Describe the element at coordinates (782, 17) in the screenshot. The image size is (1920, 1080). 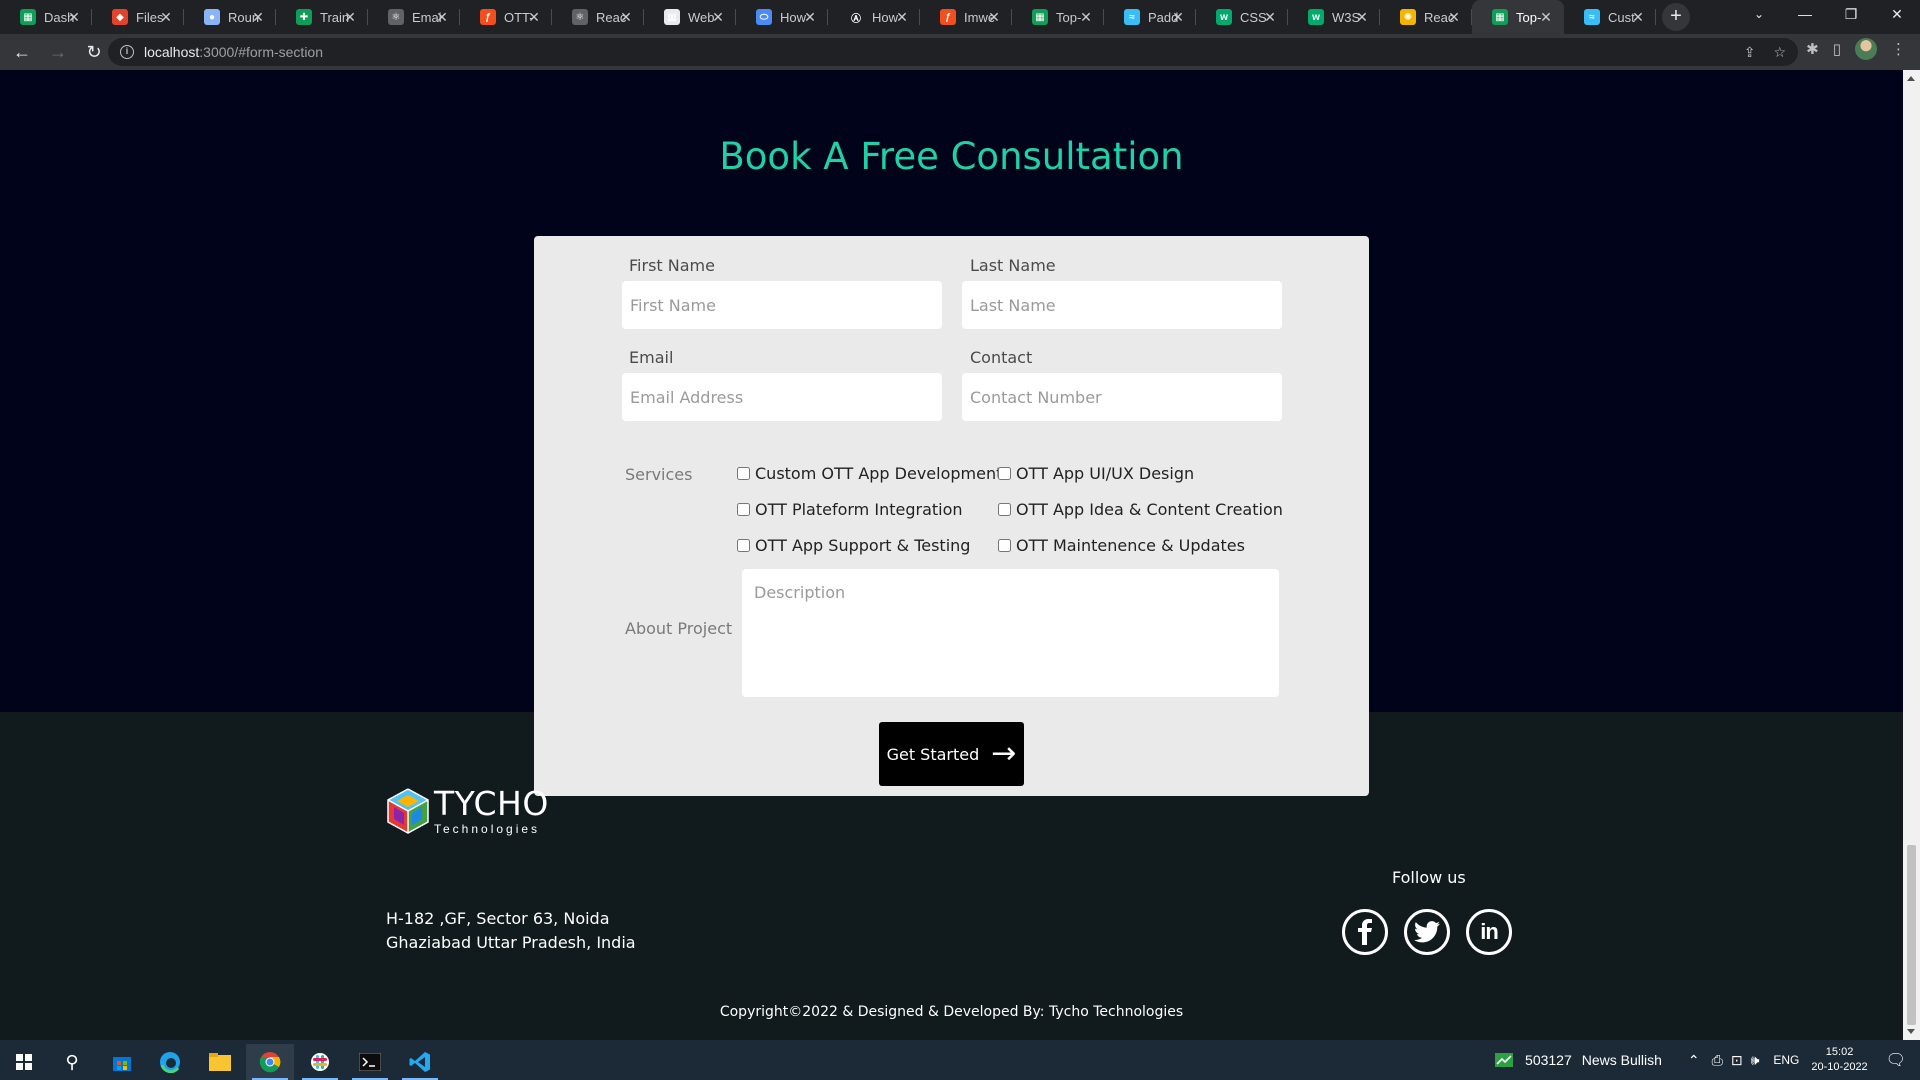
I see `browser-tab: ⬭ How ✕` at that location.